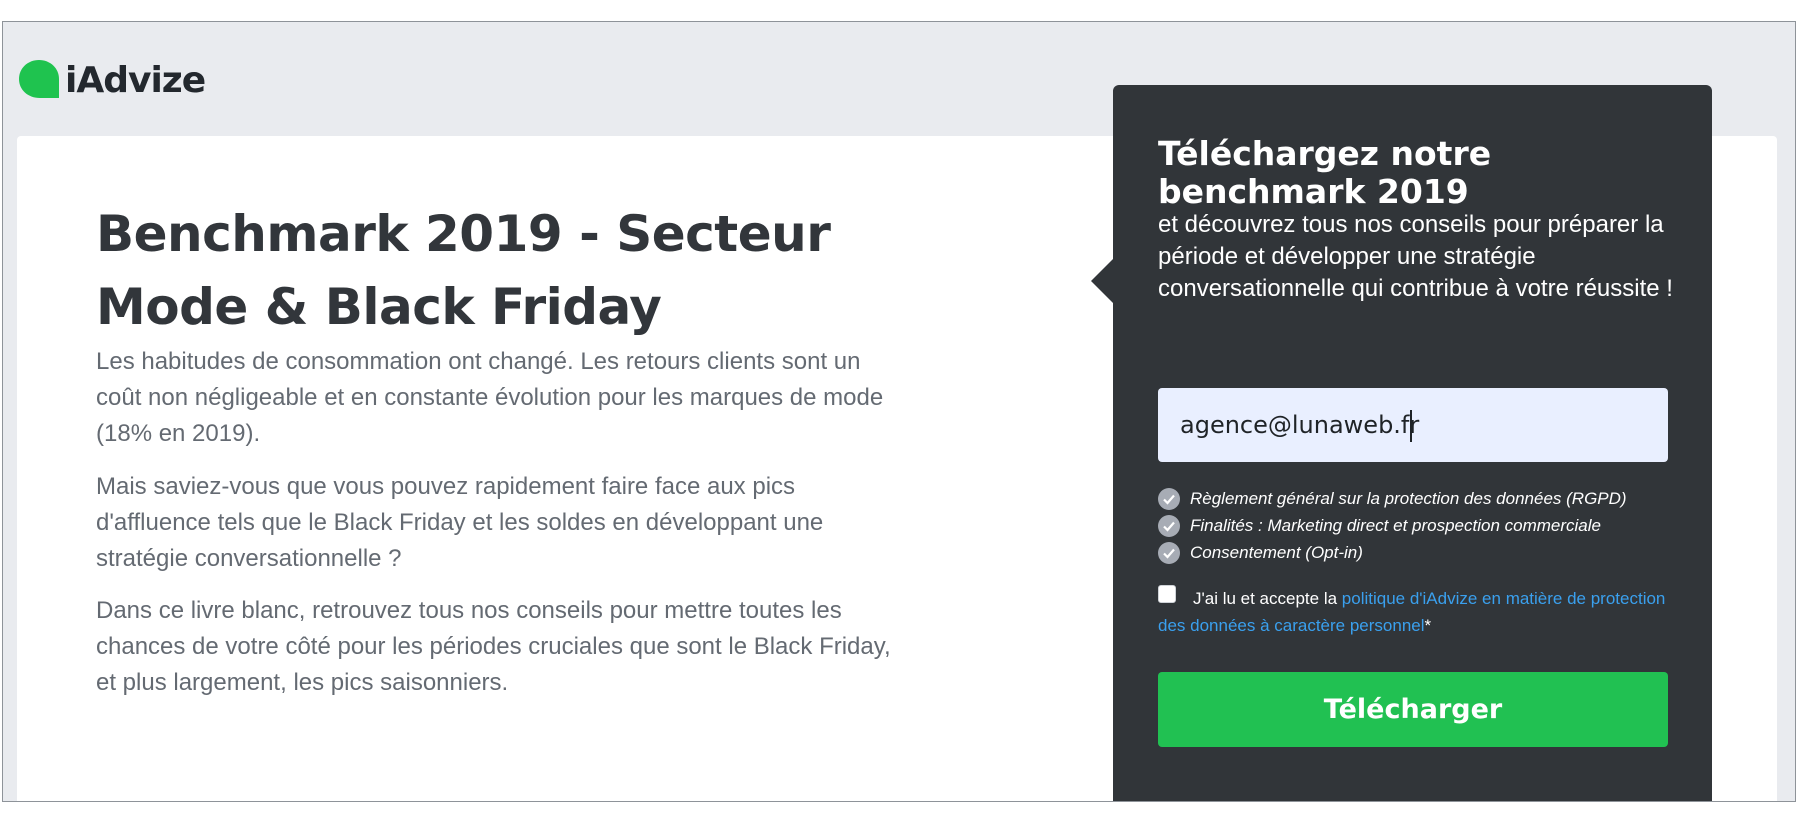 This screenshot has height=825, width=1798. Describe the element at coordinates (1276, 552) in the screenshot. I see `consent-label: Consentement (Opt-in)` at that location.